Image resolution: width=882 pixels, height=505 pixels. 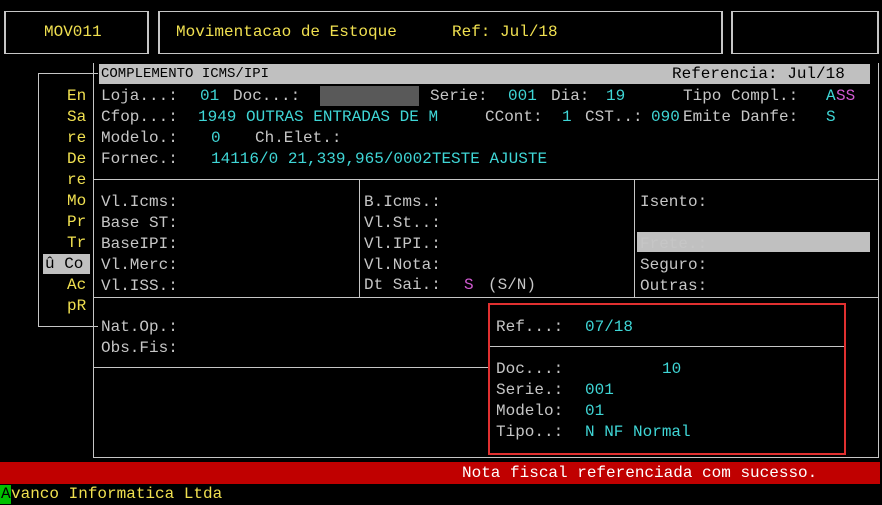 I want to click on status-message: Nota fiscal referenciada com sucesso., so click(x=640, y=473).